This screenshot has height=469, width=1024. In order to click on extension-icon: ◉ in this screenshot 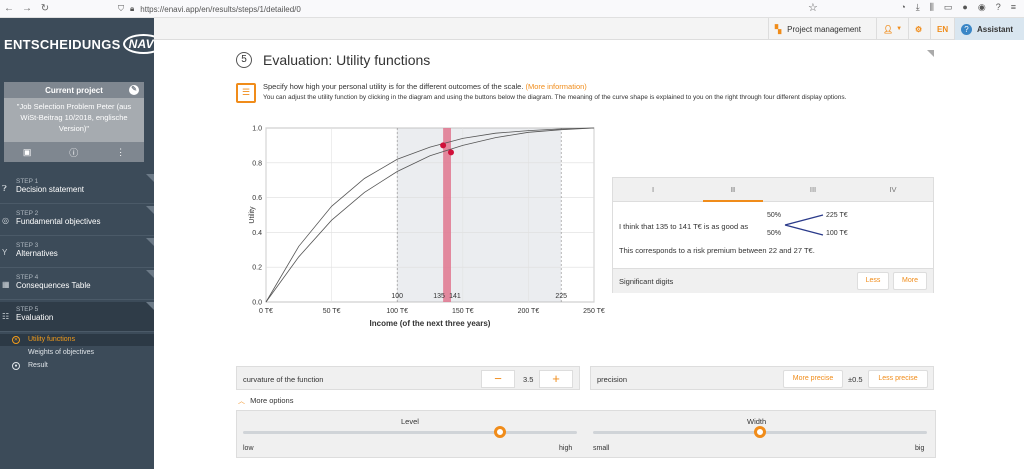, I will do `click(982, 7)`.